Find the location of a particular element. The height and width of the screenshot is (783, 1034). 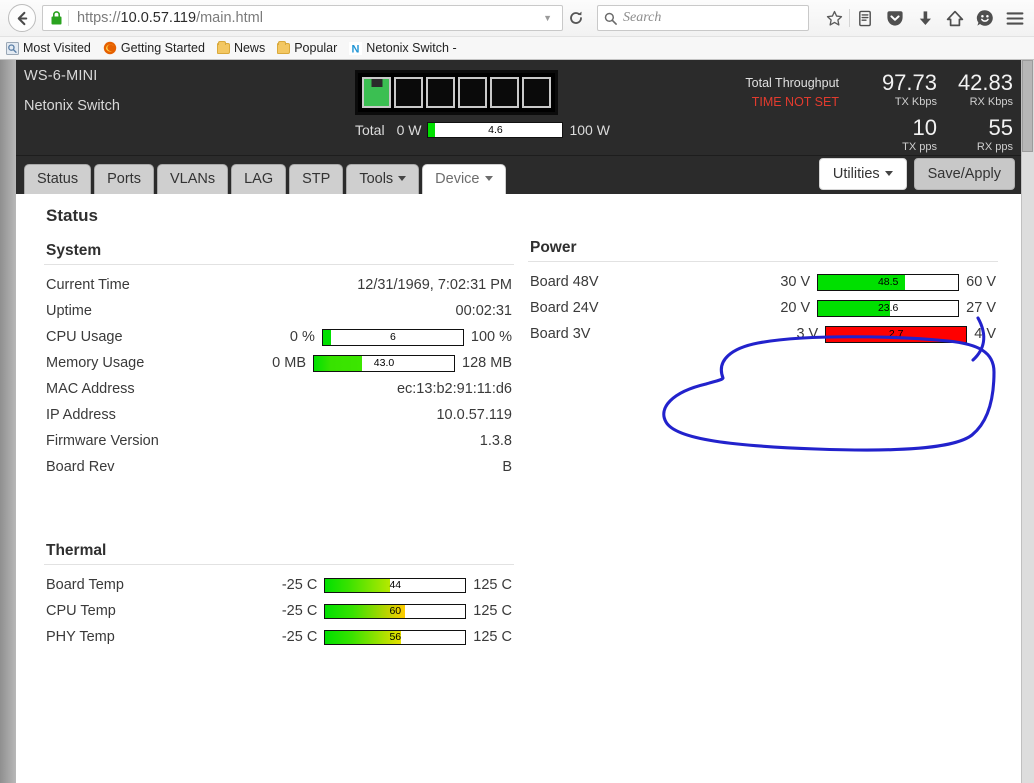

system-row-firmware-version: Firmware Version 1.3.8 is located at coordinates (279, 441).